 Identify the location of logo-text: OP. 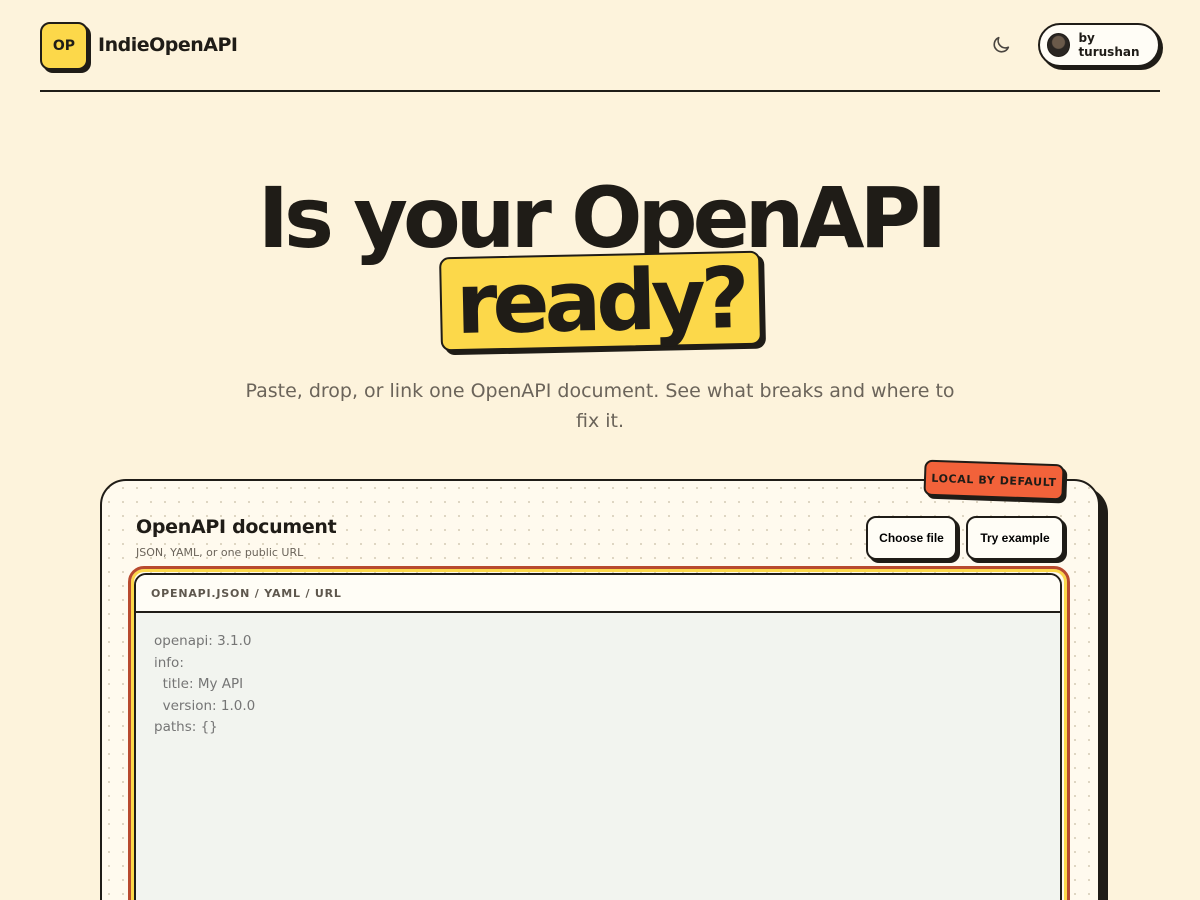
(64, 46).